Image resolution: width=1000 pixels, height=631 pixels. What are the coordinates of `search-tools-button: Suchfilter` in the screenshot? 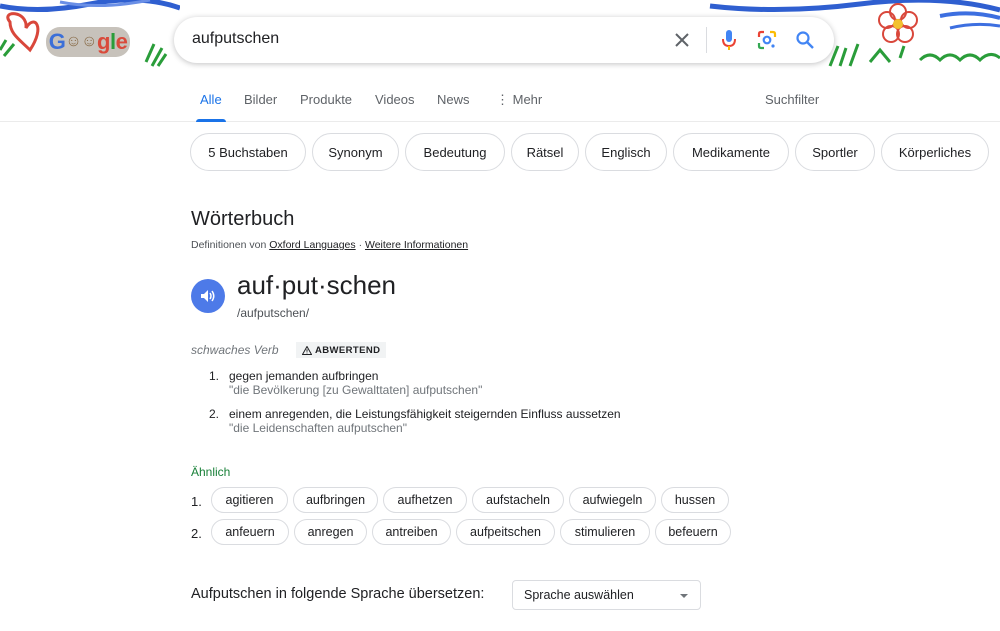 It's located at (792, 99).